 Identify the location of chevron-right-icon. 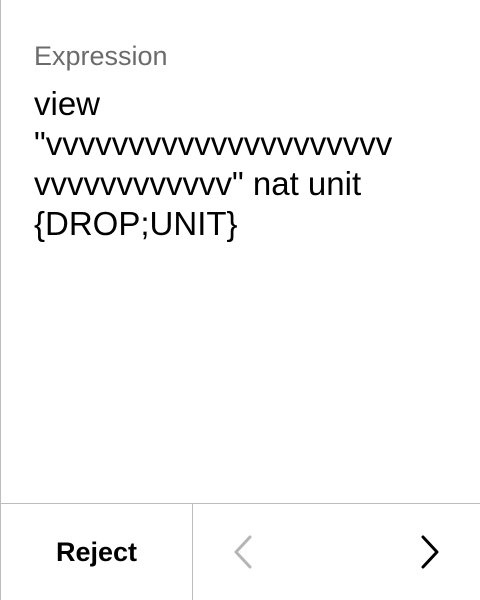
(430, 552).